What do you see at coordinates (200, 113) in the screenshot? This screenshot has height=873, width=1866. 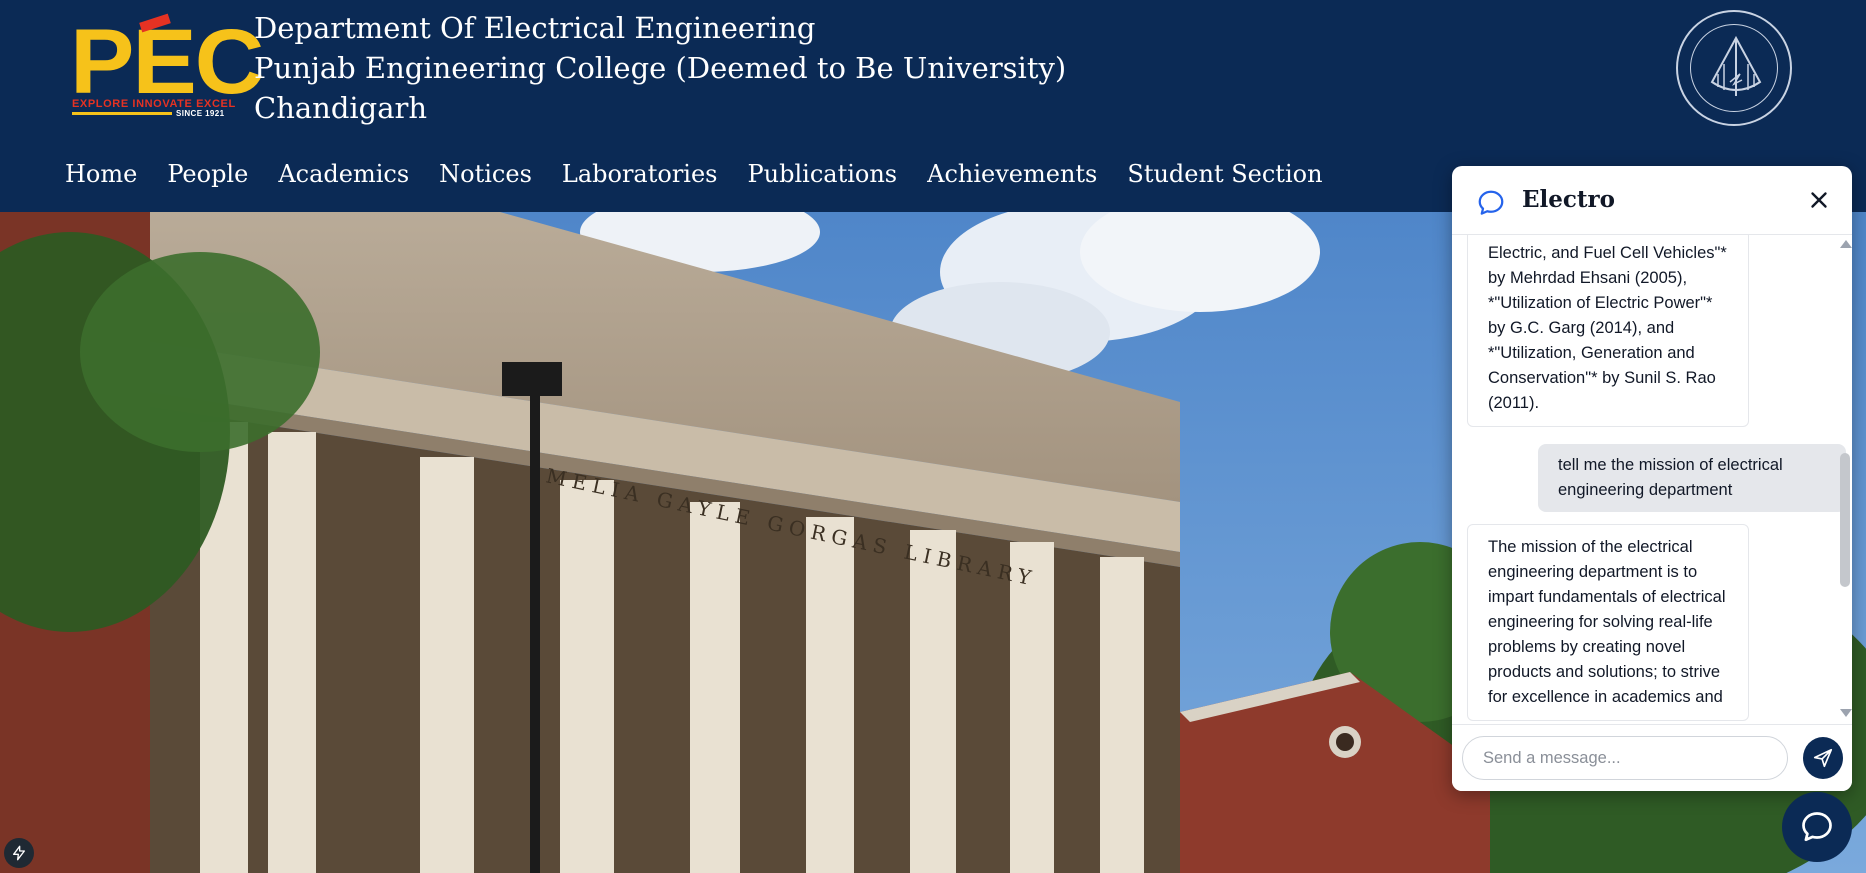 I see `logo-since: SINCE 1921` at bounding box center [200, 113].